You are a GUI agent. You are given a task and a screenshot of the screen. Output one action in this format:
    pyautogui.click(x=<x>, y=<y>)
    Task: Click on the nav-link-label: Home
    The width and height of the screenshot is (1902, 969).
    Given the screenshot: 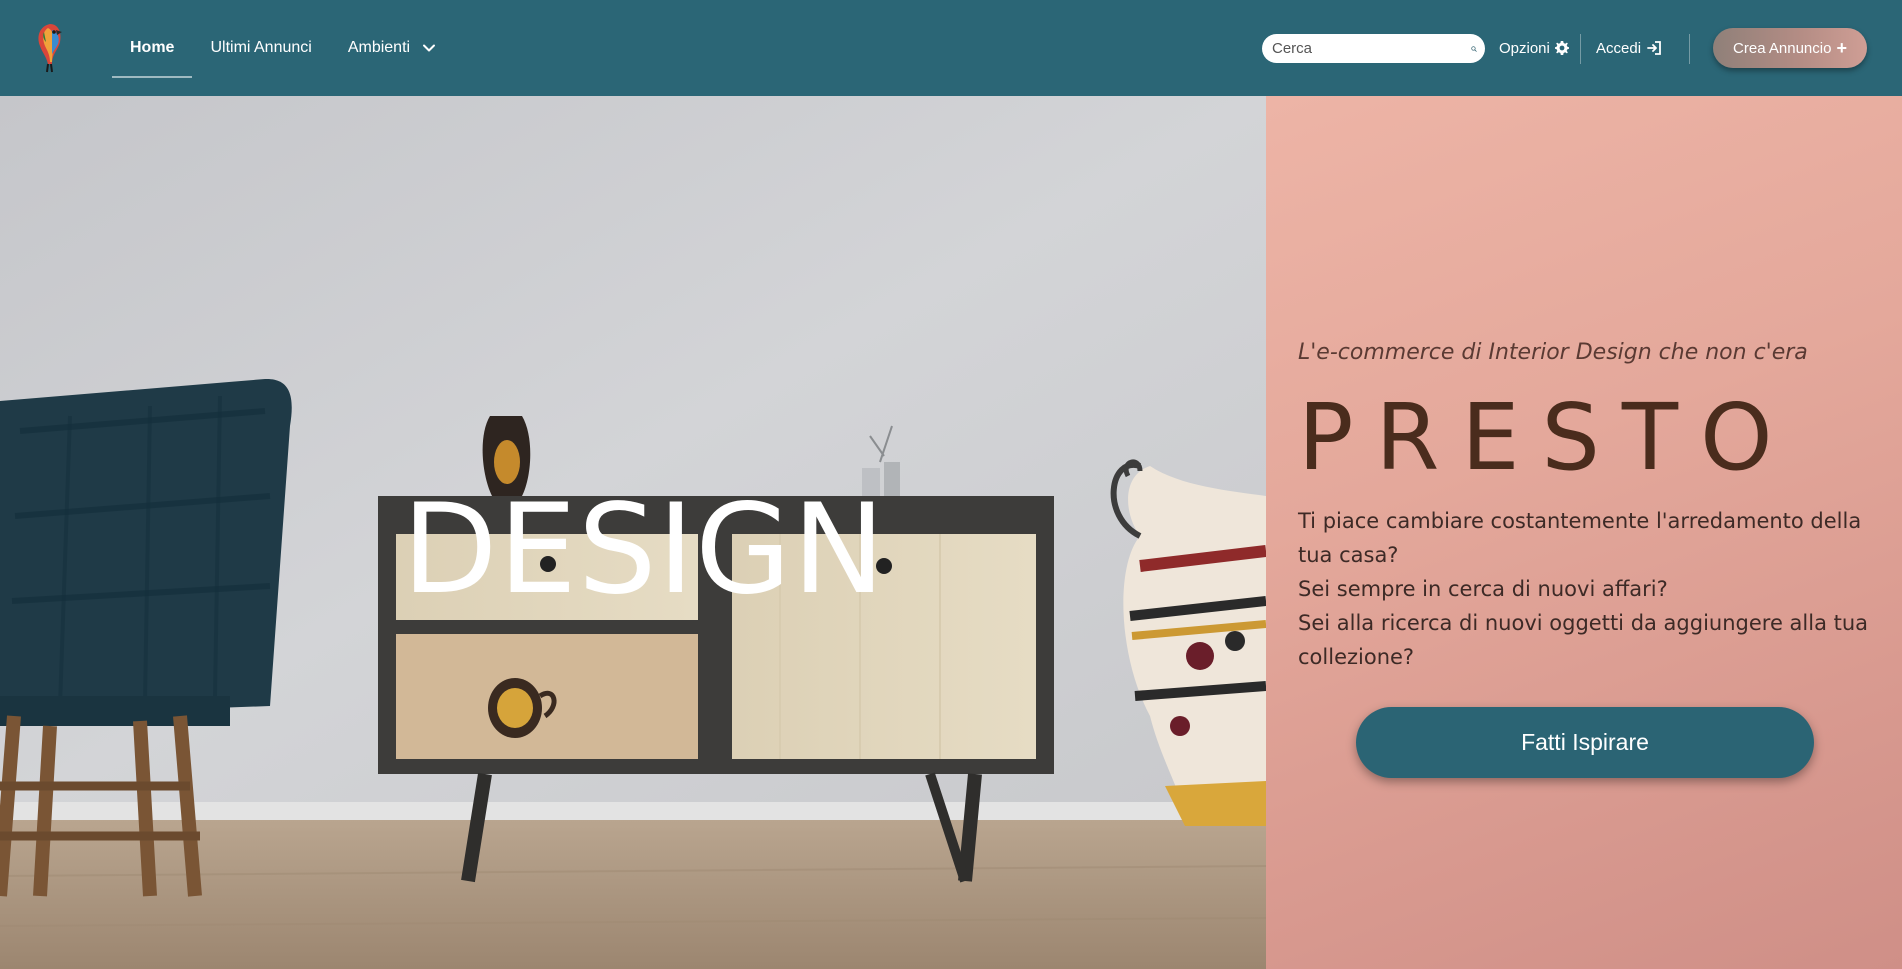 What is the action you would take?
    pyautogui.click(x=152, y=47)
    